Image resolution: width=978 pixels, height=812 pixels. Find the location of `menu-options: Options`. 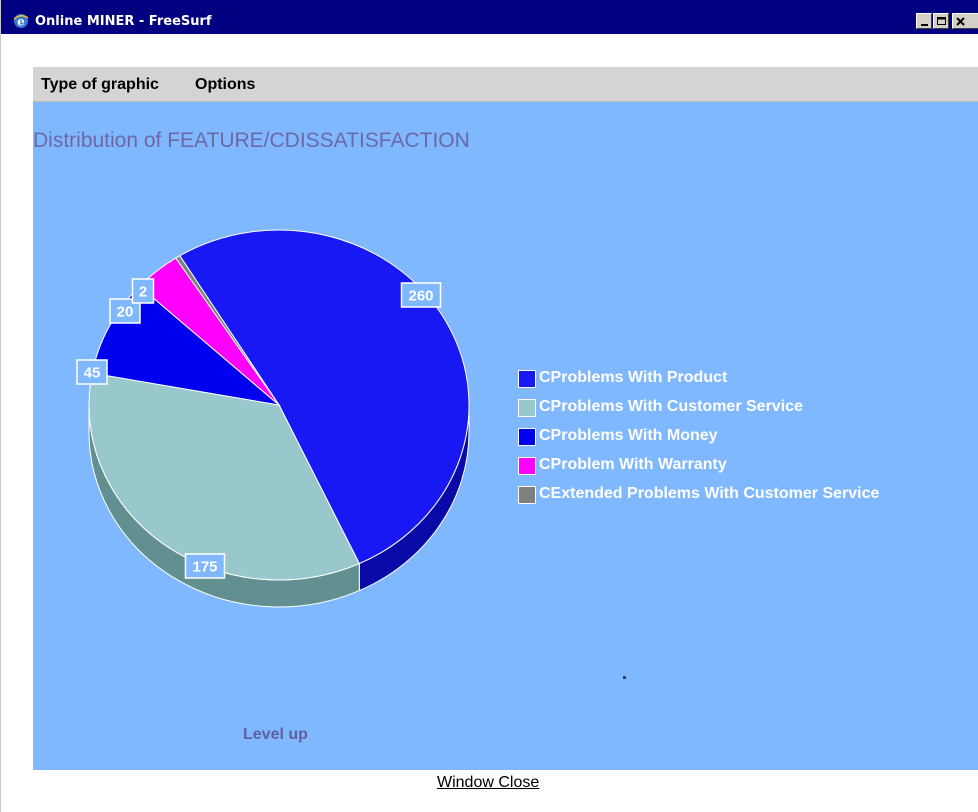

menu-options: Options is located at coordinates (225, 85).